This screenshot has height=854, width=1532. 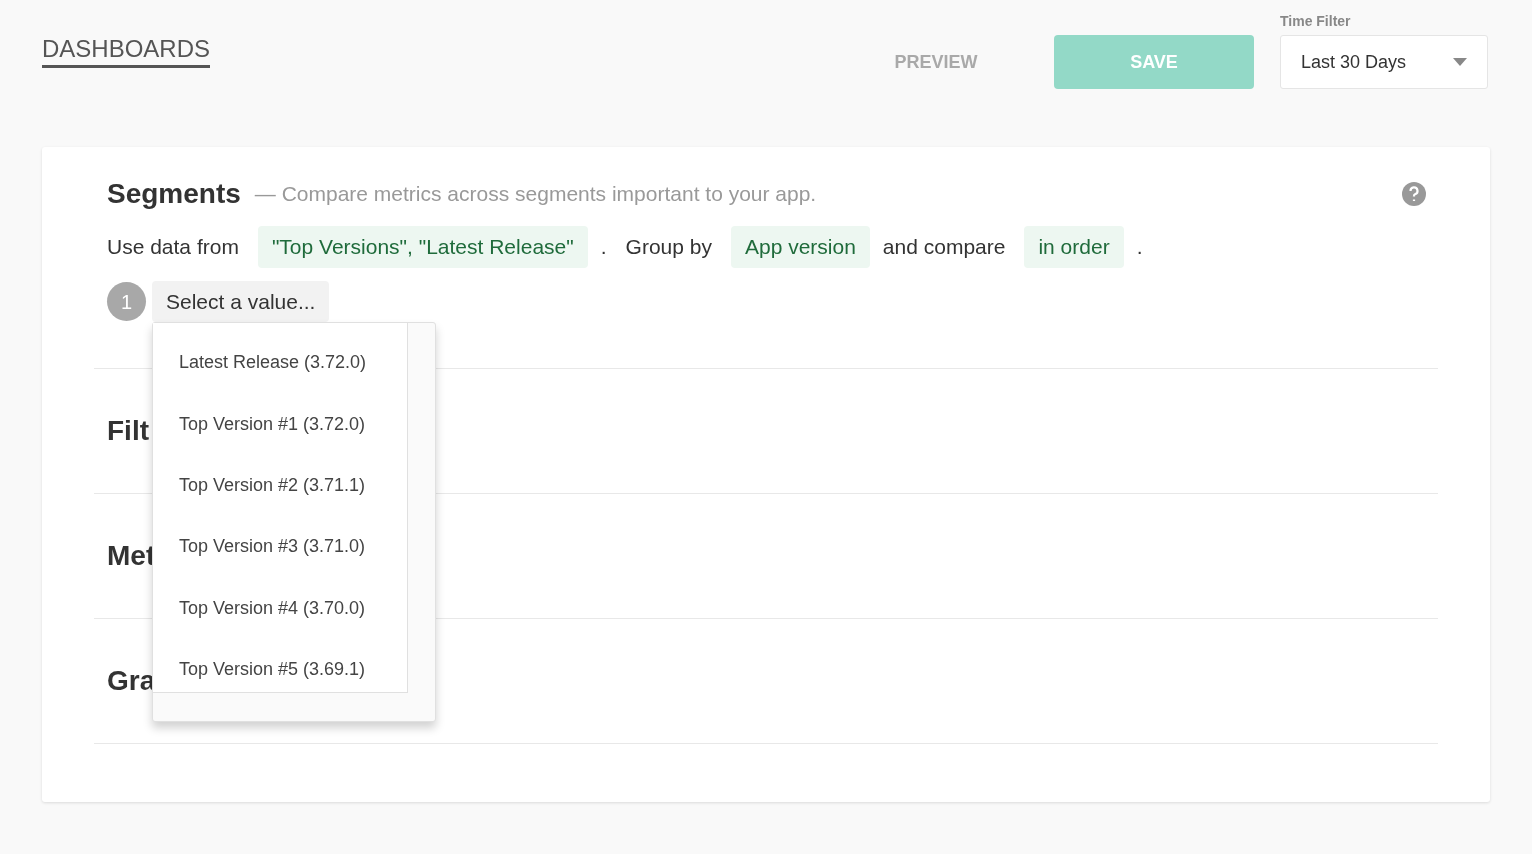 I want to click on dropdown-option: Latest Release (3.72.0), so click(x=280, y=363).